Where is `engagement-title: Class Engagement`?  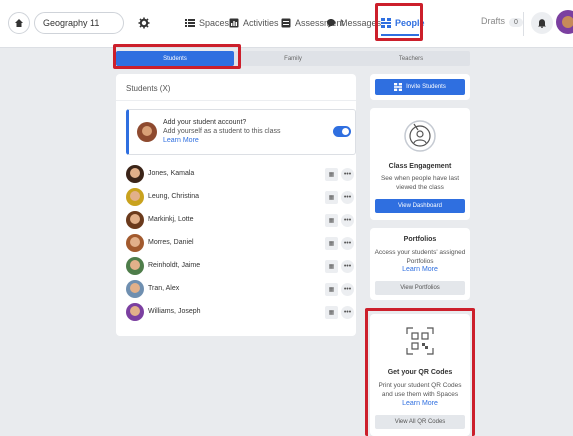 engagement-title: Class Engagement is located at coordinates (420, 166).